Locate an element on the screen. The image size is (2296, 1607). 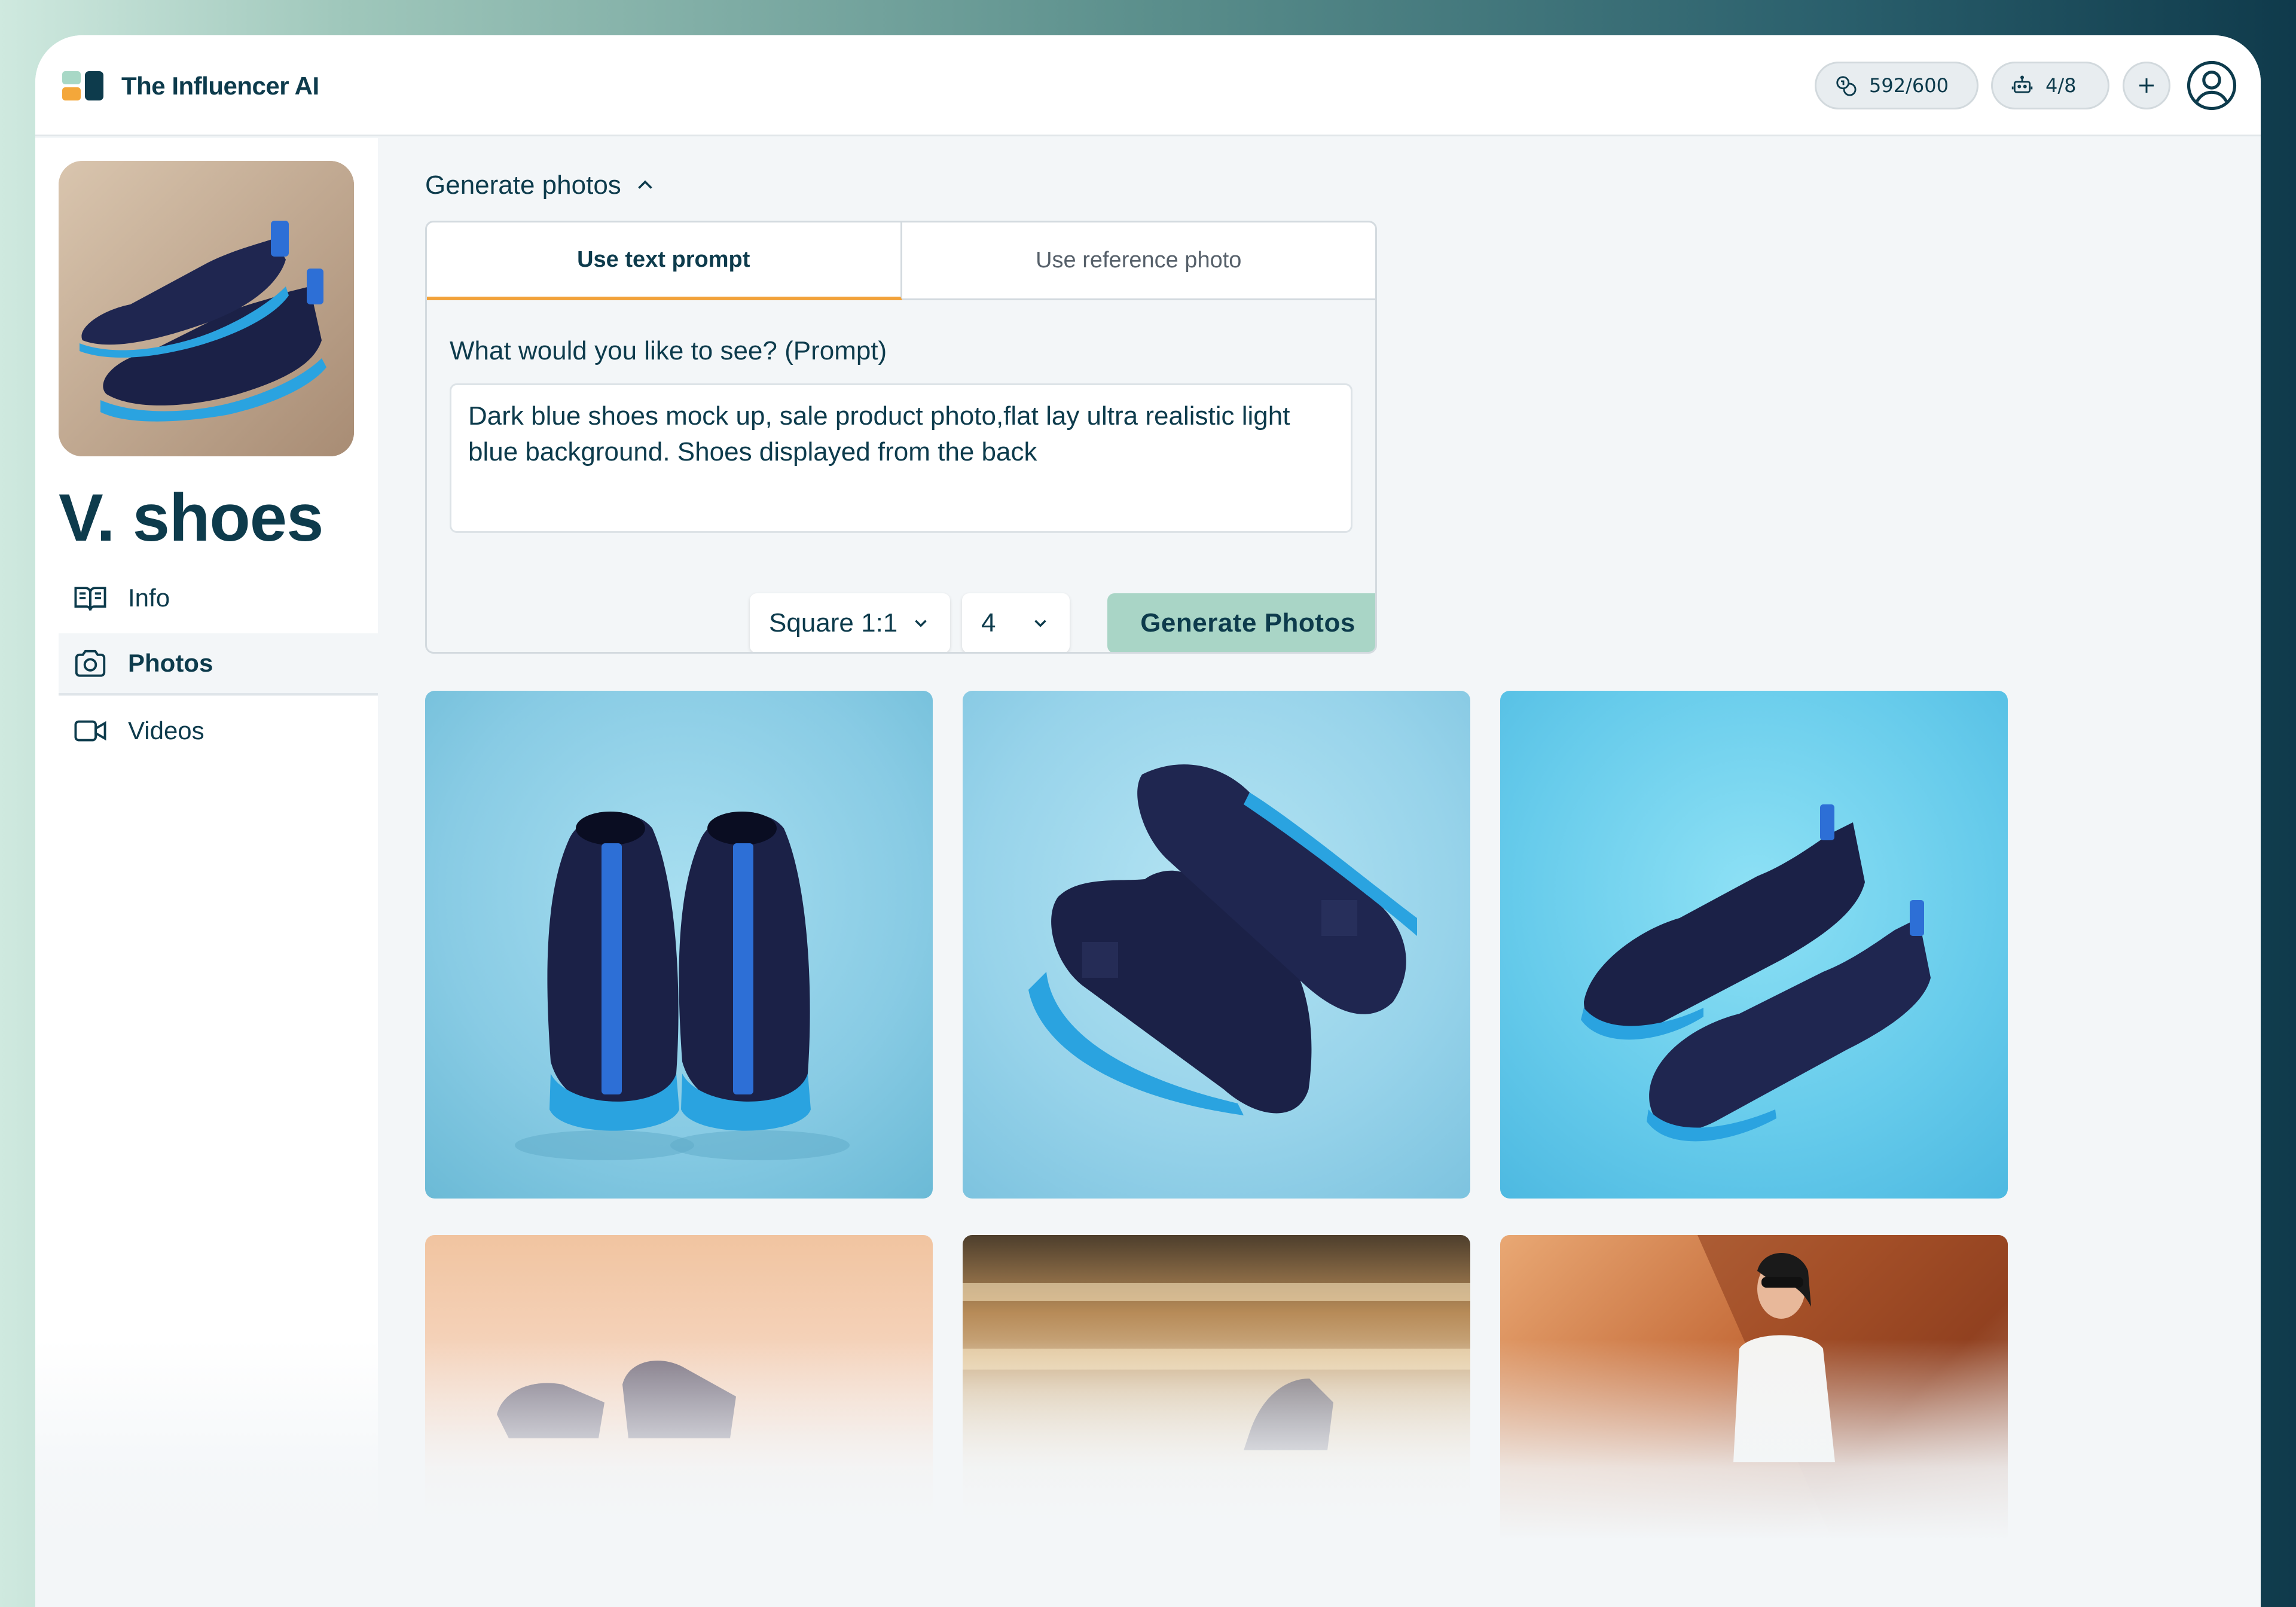
prompt-label: What would you like to see? (Prompt) is located at coordinates (668, 350).